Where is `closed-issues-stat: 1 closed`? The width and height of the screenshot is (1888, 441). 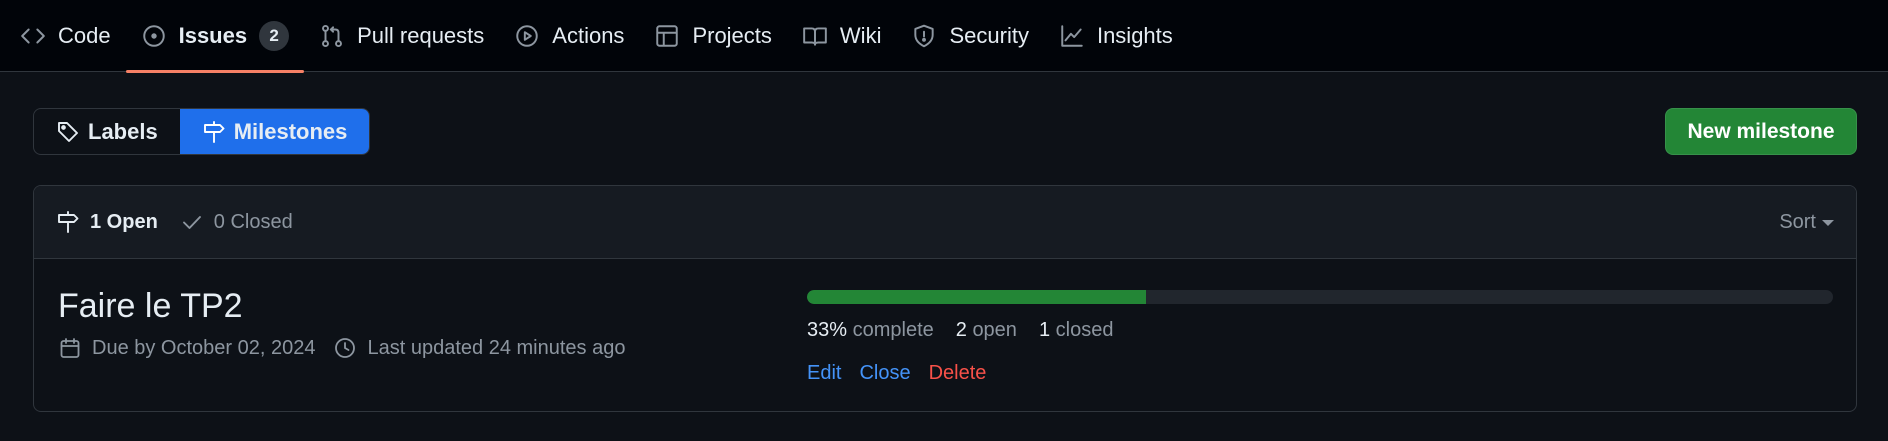
closed-issues-stat: 1 closed is located at coordinates (1076, 330).